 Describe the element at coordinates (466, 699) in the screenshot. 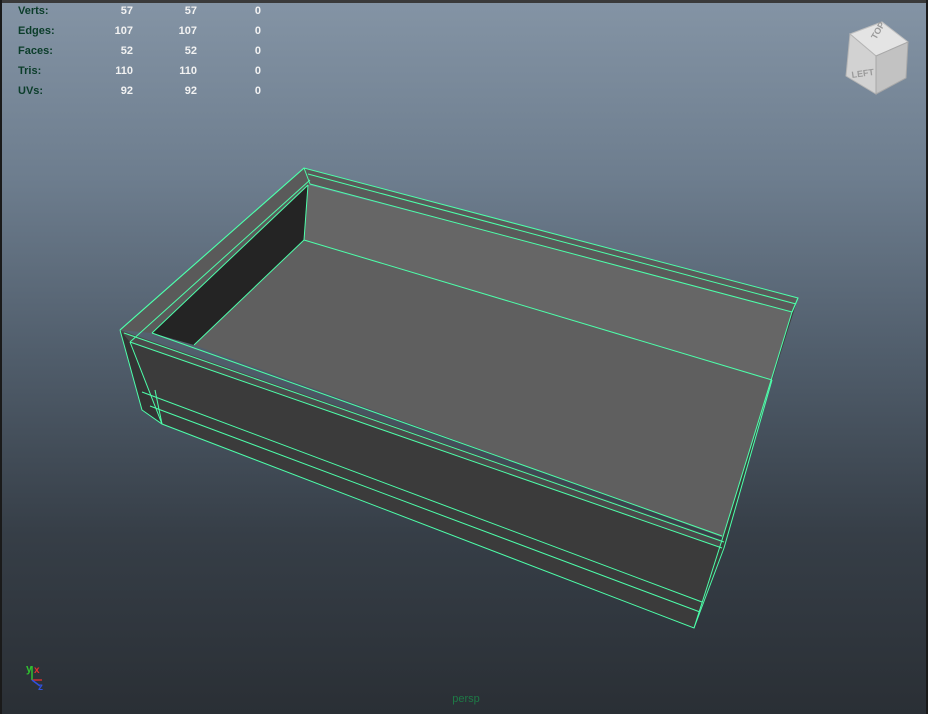

I see `camera-name-label: persp` at that location.